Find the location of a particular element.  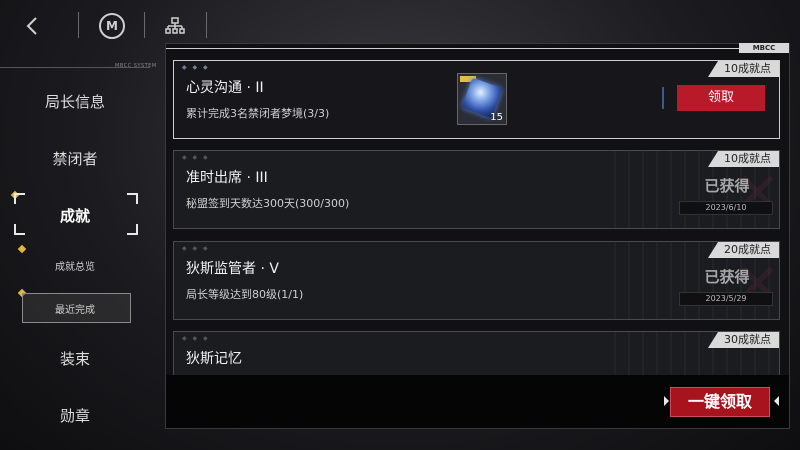

nav-sub-recent: 最近完成 is located at coordinates (75, 308).